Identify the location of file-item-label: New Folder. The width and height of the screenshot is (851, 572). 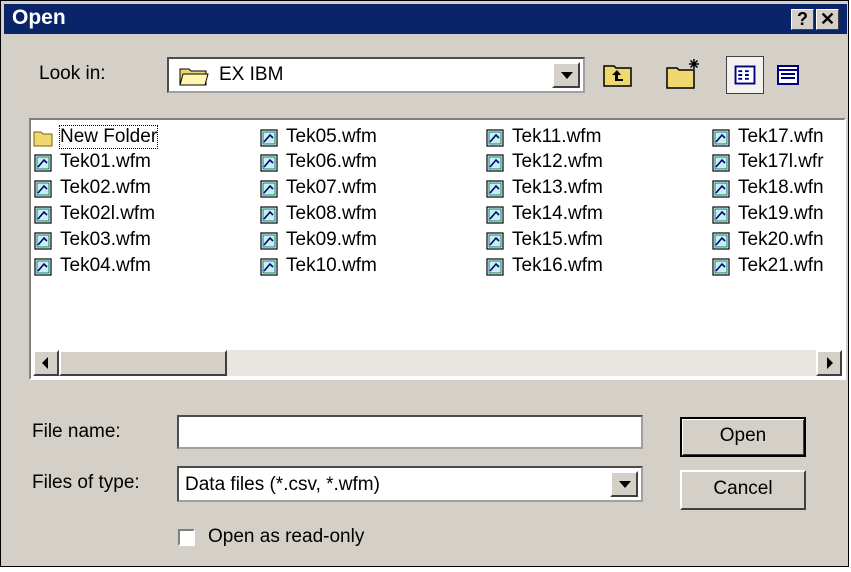
(108, 137).